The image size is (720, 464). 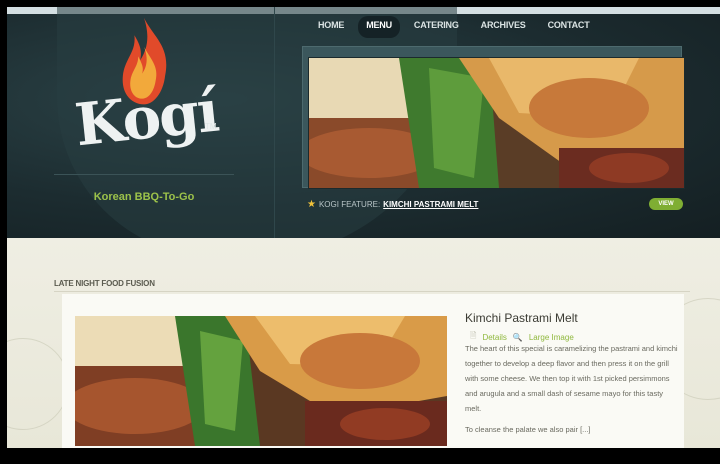 I want to click on post-paragraph-2: To cleanse the palate we also pair [...], so click(x=528, y=429).